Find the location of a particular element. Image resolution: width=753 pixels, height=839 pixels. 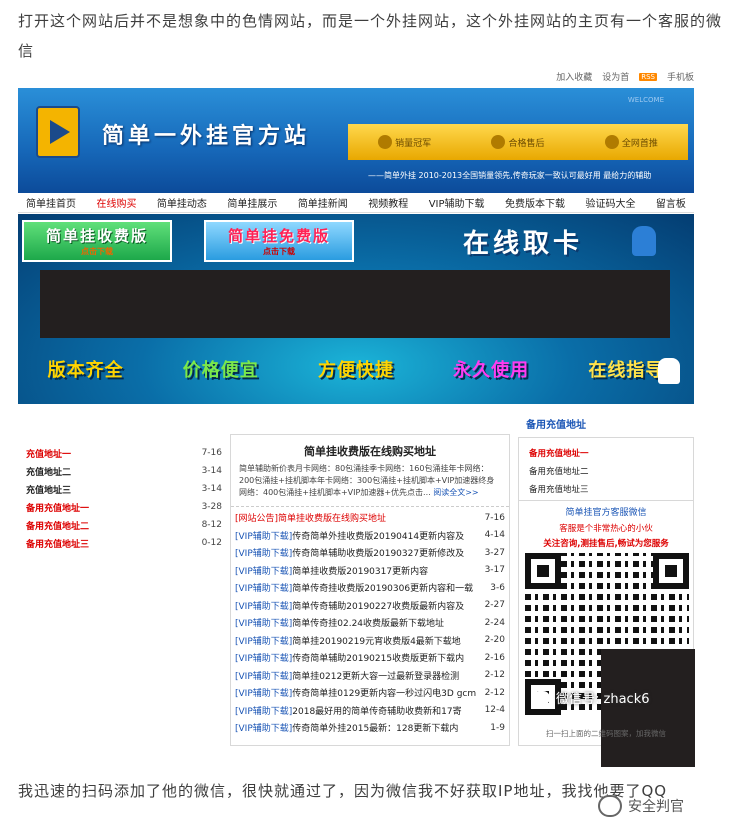

nav-item: 留言板 is located at coordinates (671, 202).